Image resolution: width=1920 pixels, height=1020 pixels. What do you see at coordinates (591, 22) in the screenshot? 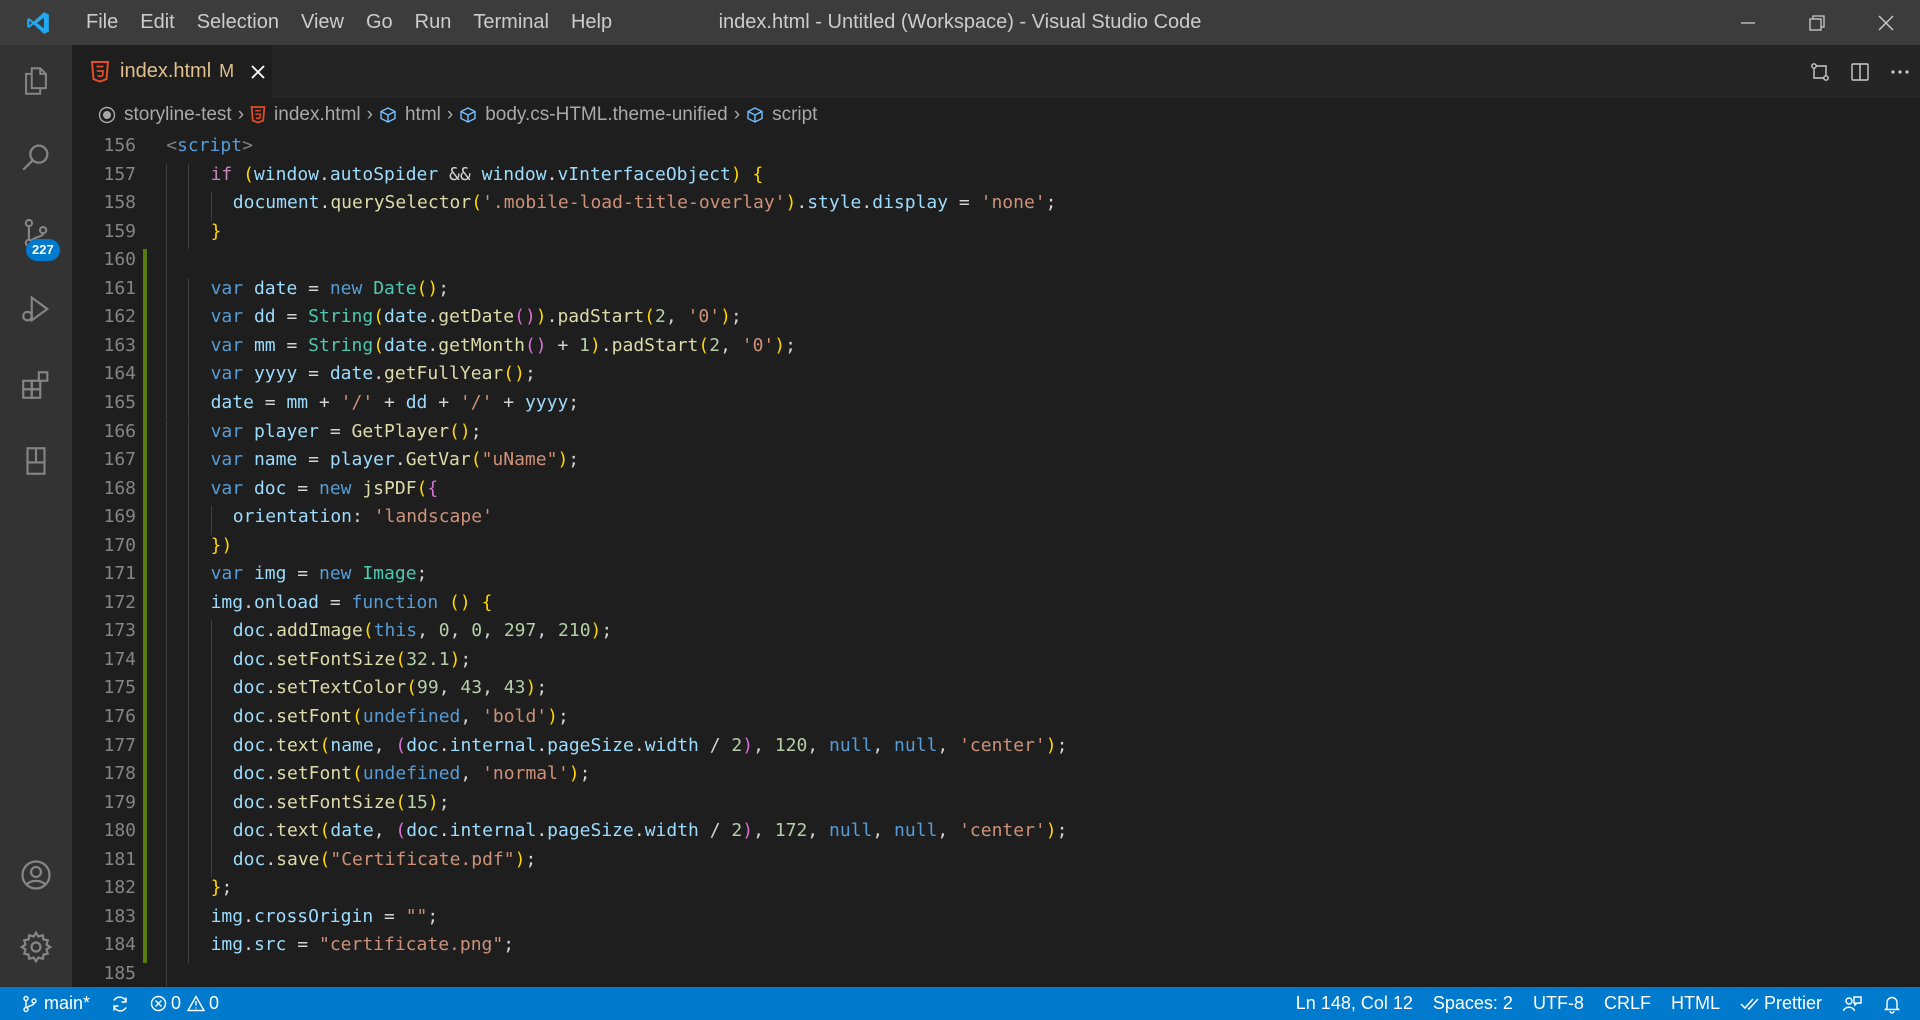
I see `menu-help: Help` at bounding box center [591, 22].